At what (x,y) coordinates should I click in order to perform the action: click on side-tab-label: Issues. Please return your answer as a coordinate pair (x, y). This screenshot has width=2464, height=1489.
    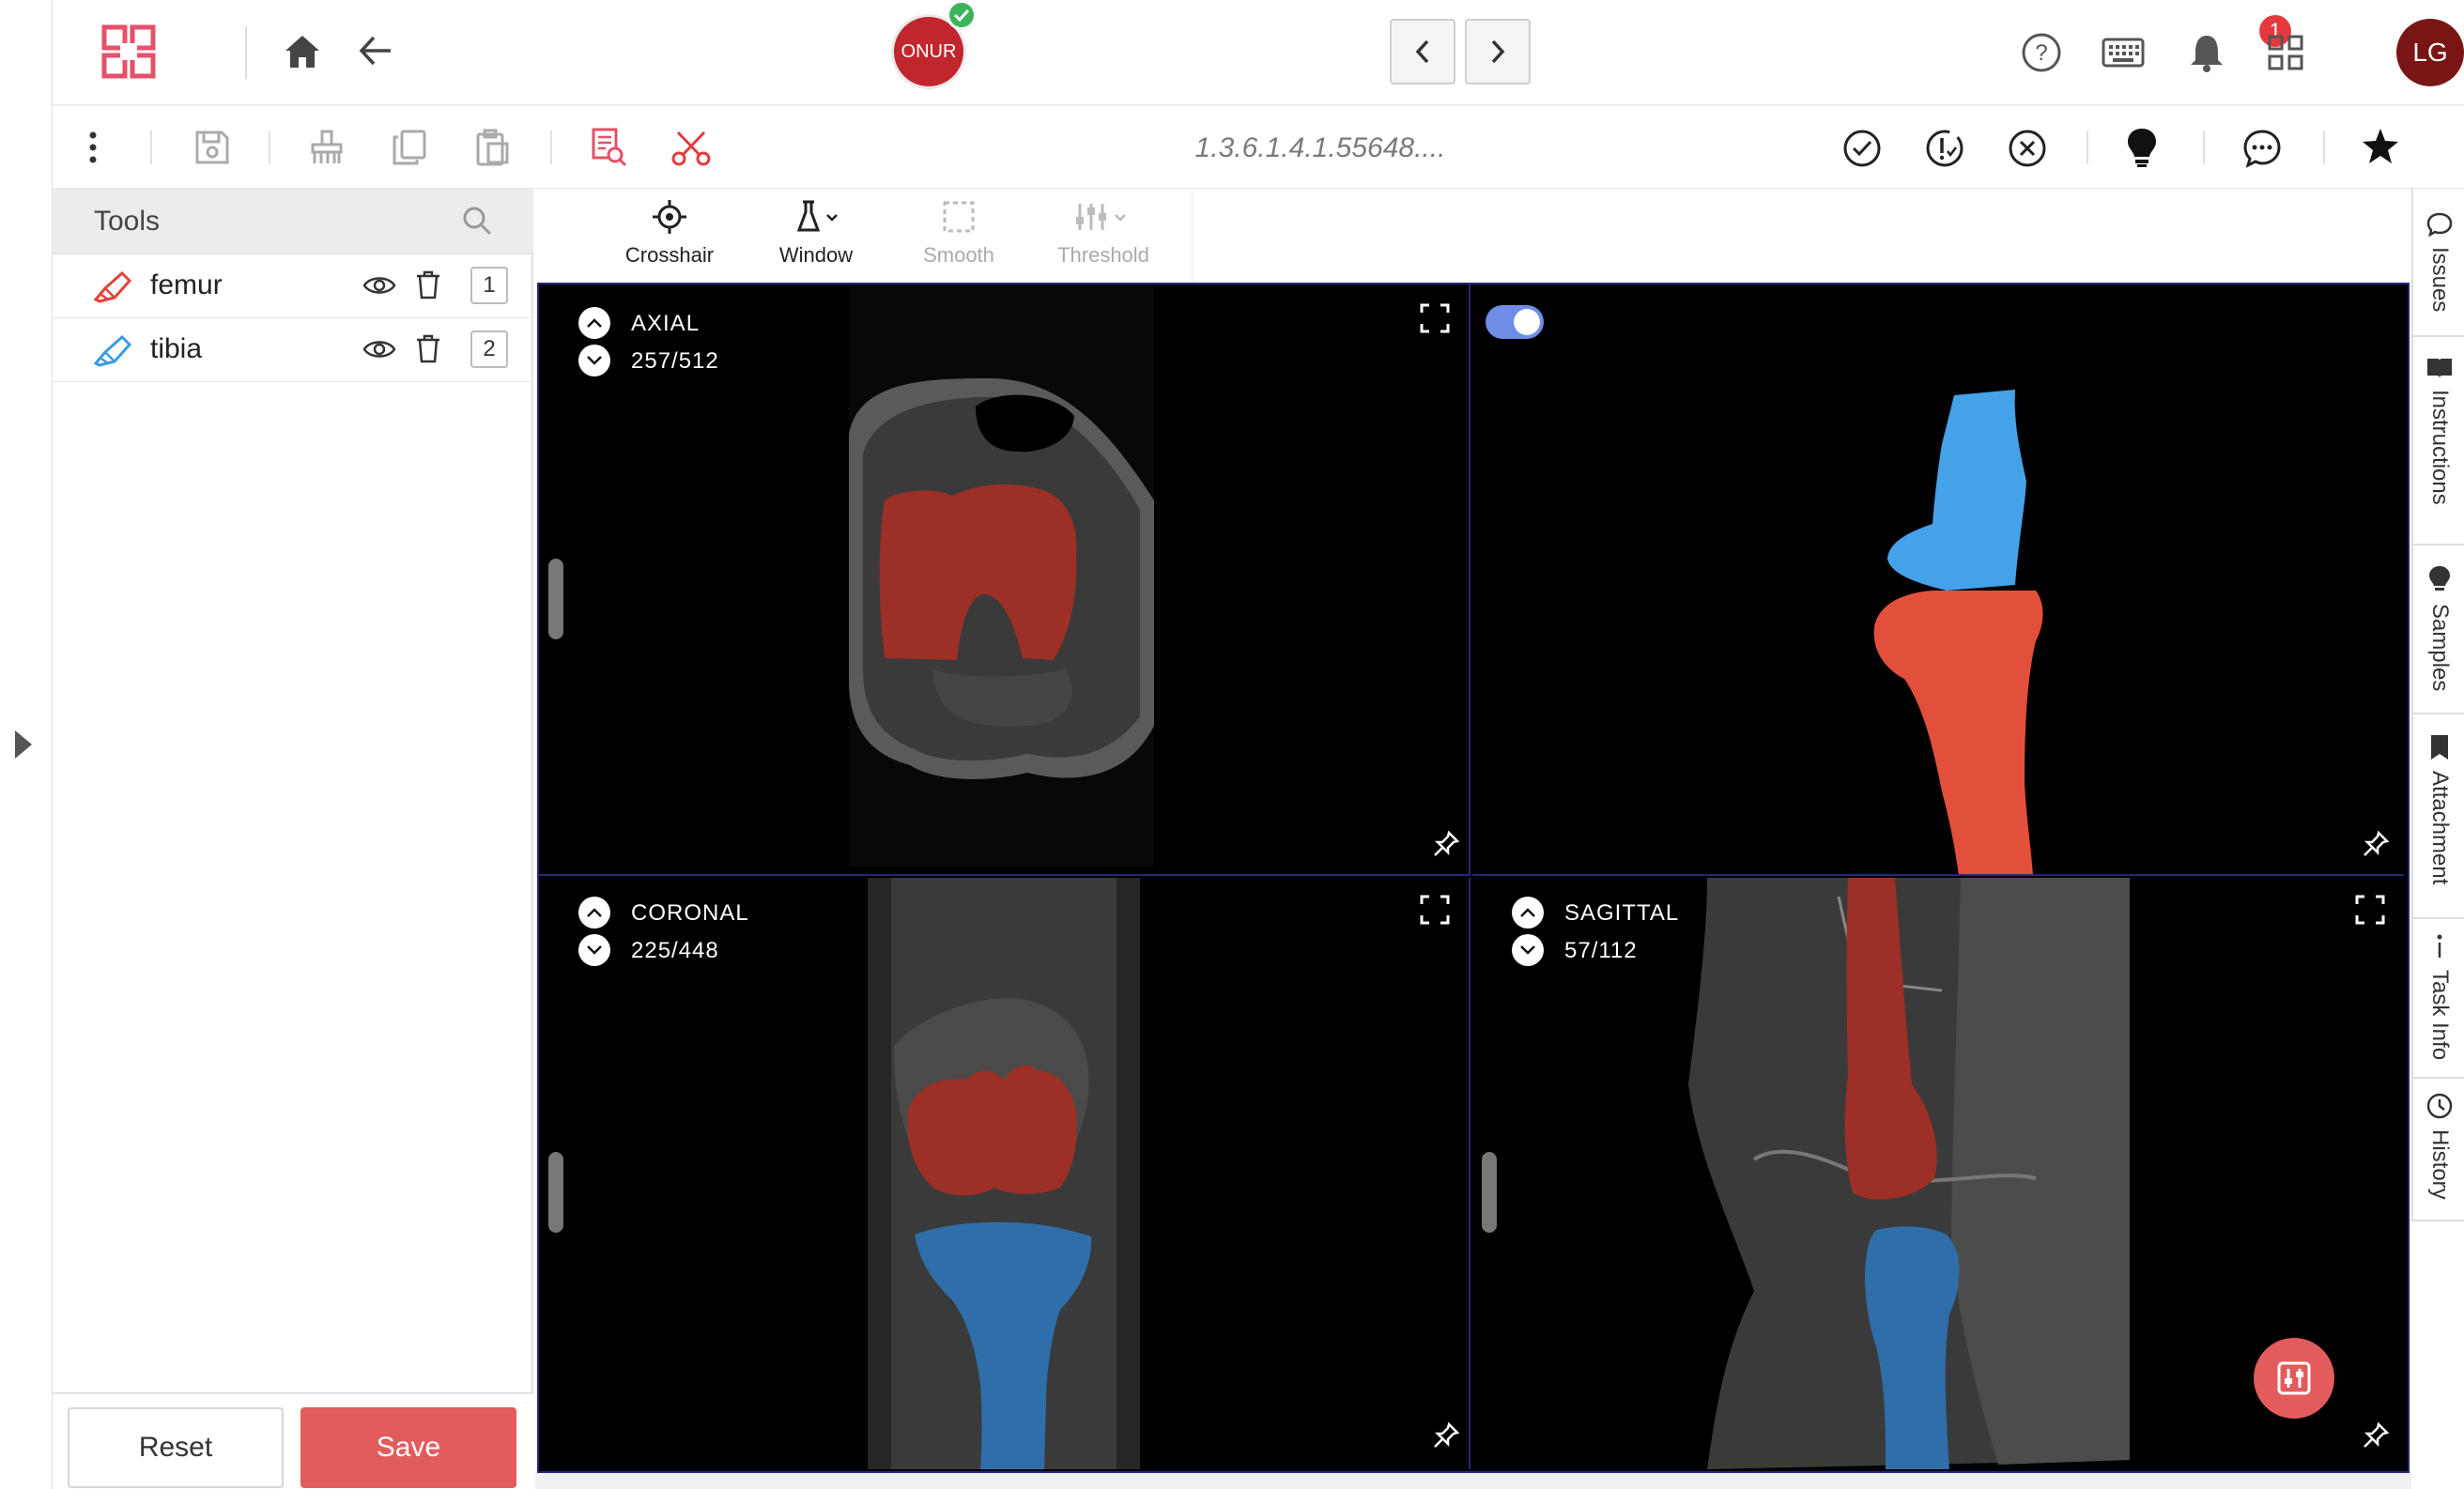
    Looking at the image, I should click on (2440, 280).